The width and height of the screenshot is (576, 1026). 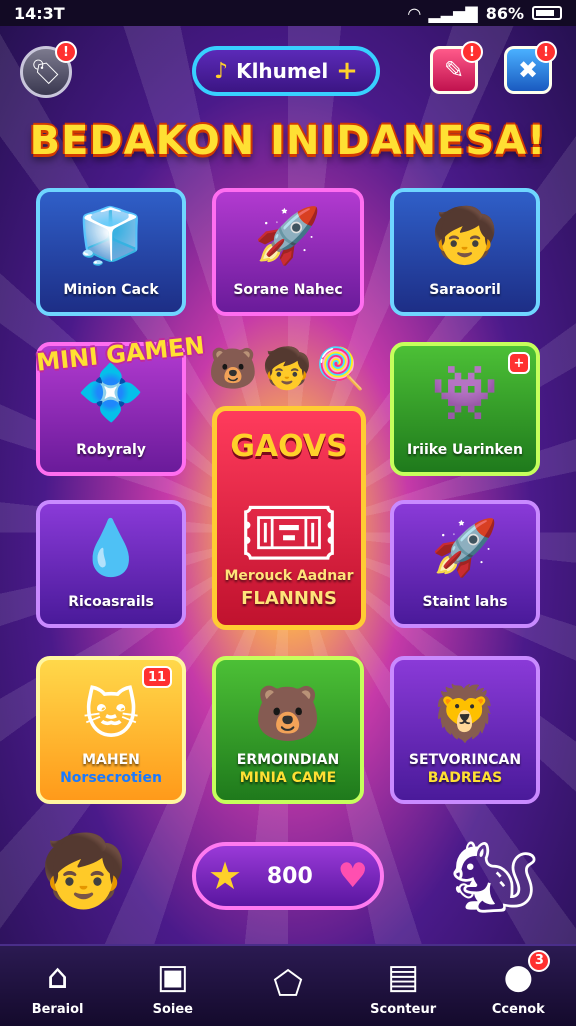 What do you see at coordinates (465, 713) in the screenshot?
I see `character-icon: 🦁` at bounding box center [465, 713].